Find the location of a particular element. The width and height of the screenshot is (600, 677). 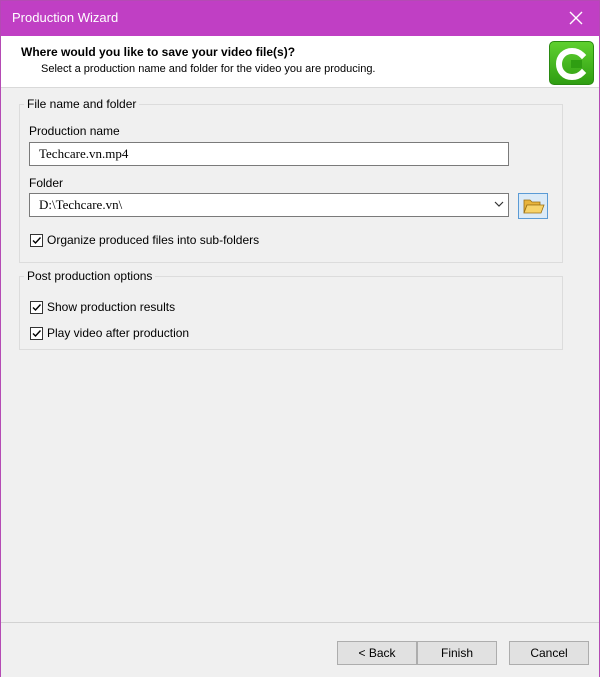

window-title: Production Wizard is located at coordinates (65, 17).